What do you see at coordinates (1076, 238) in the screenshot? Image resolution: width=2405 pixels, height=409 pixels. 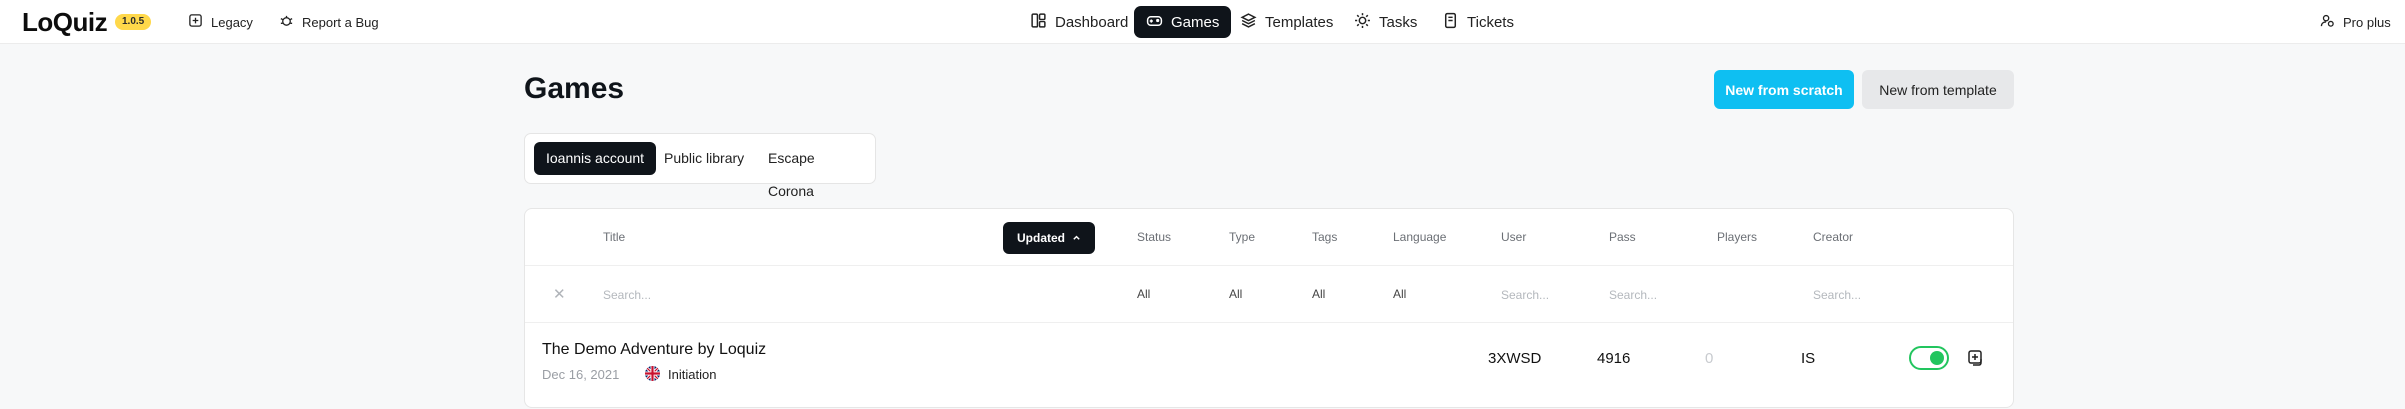 I see `chevron-up-icon` at bounding box center [1076, 238].